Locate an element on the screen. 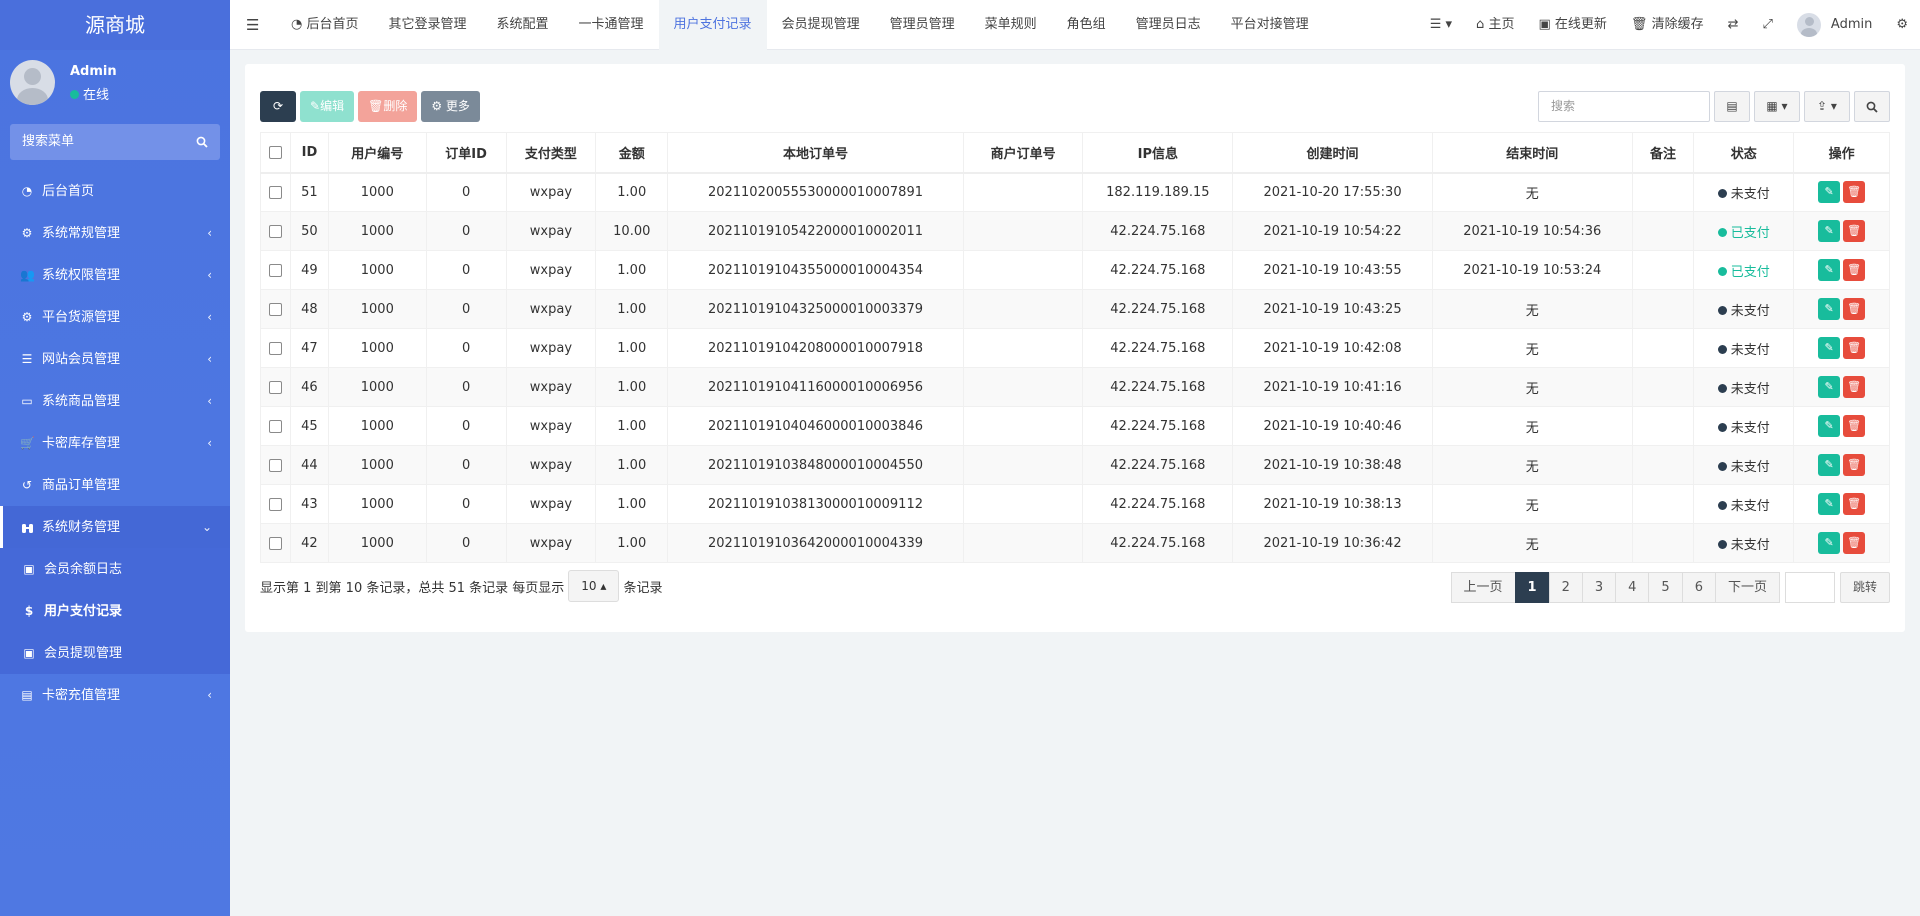 This screenshot has width=1920, height=916. tab-6: 管理员管理 is located at coordinates (922, 25).